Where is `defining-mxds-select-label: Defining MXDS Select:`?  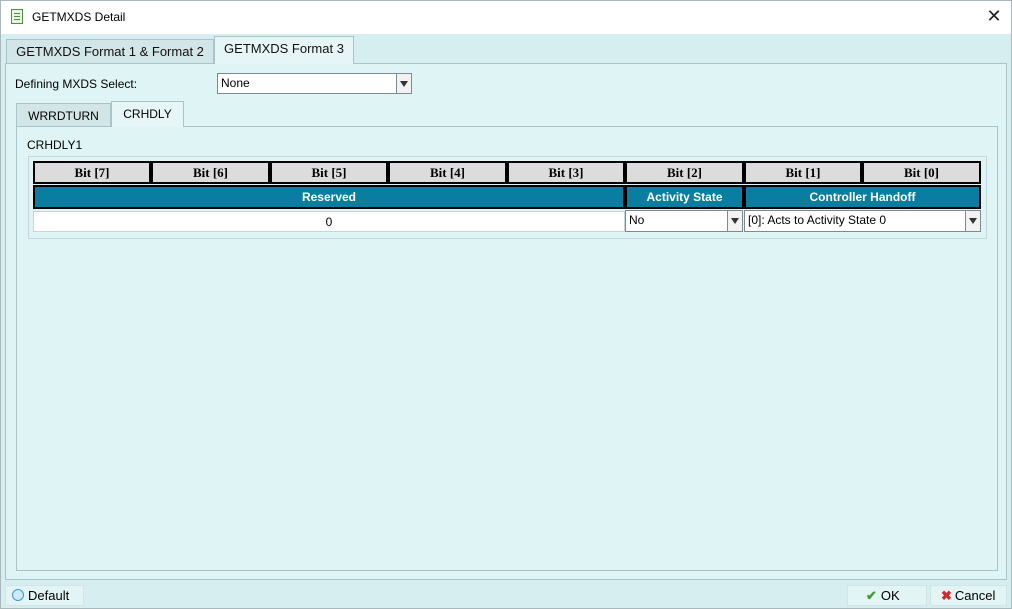
defining-mxds-select-label: Defining MXDS Select: is located at coordinates (76, 84).